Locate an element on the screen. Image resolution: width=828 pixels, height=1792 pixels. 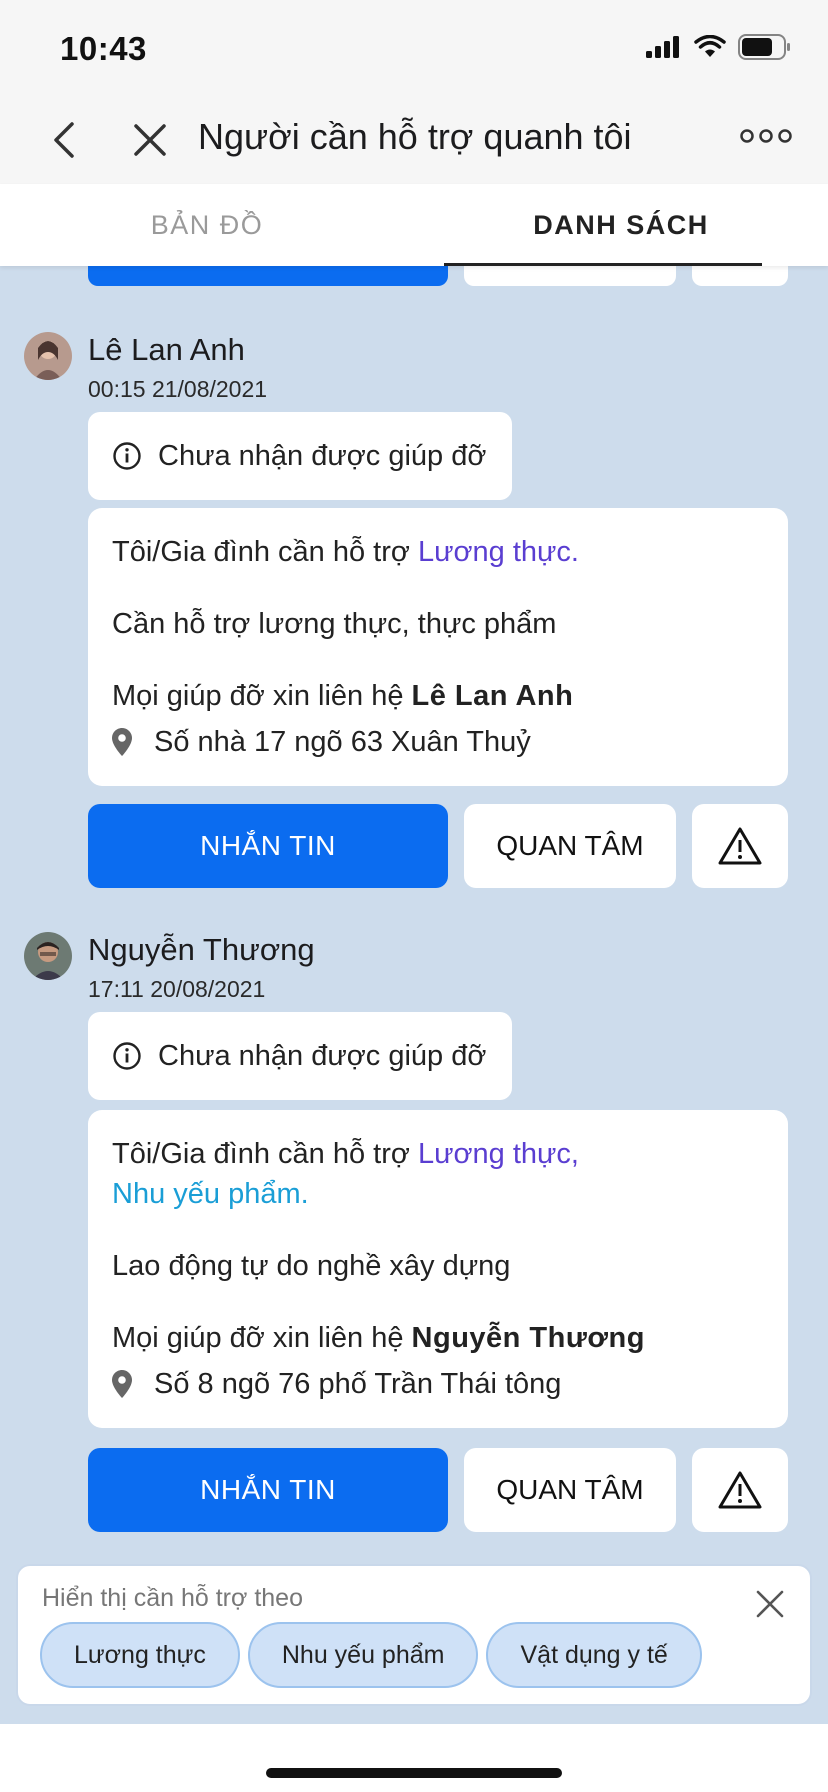
home-indicator is located at coordinates (414, 1773).